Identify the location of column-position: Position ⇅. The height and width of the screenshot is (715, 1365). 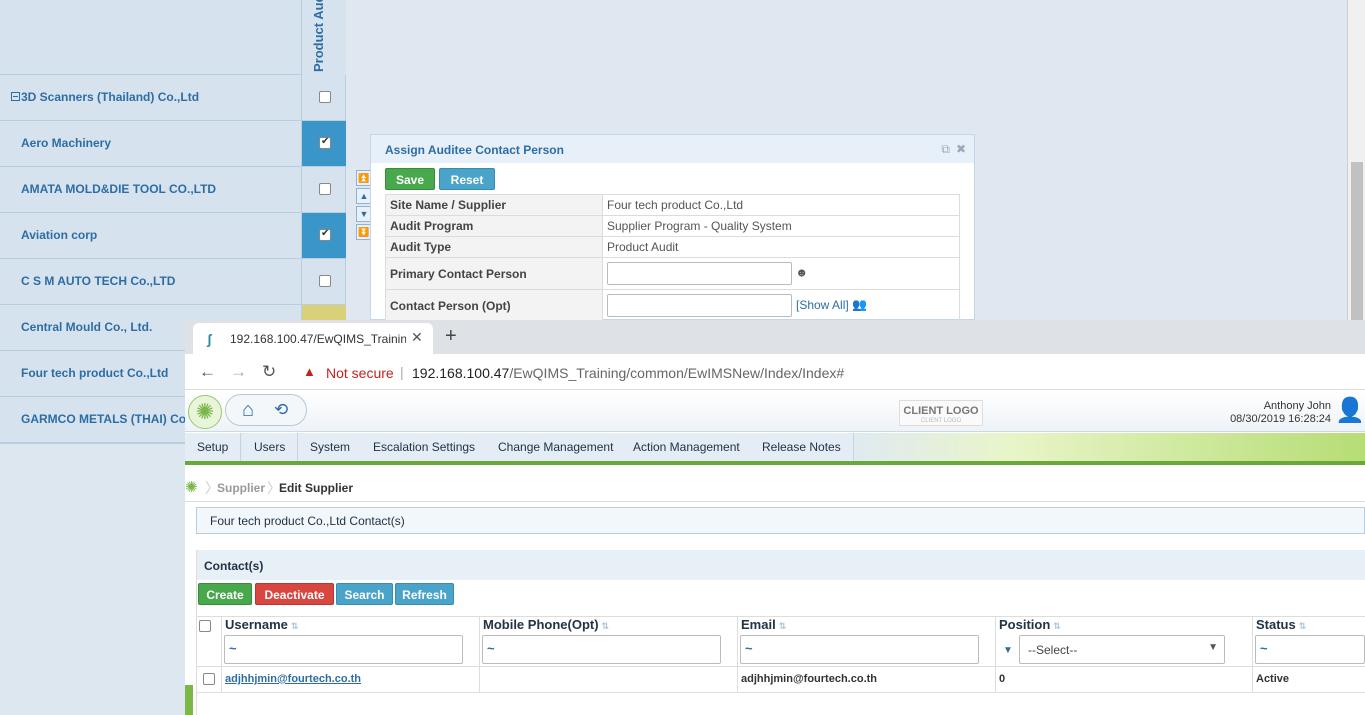
(1030, 624).